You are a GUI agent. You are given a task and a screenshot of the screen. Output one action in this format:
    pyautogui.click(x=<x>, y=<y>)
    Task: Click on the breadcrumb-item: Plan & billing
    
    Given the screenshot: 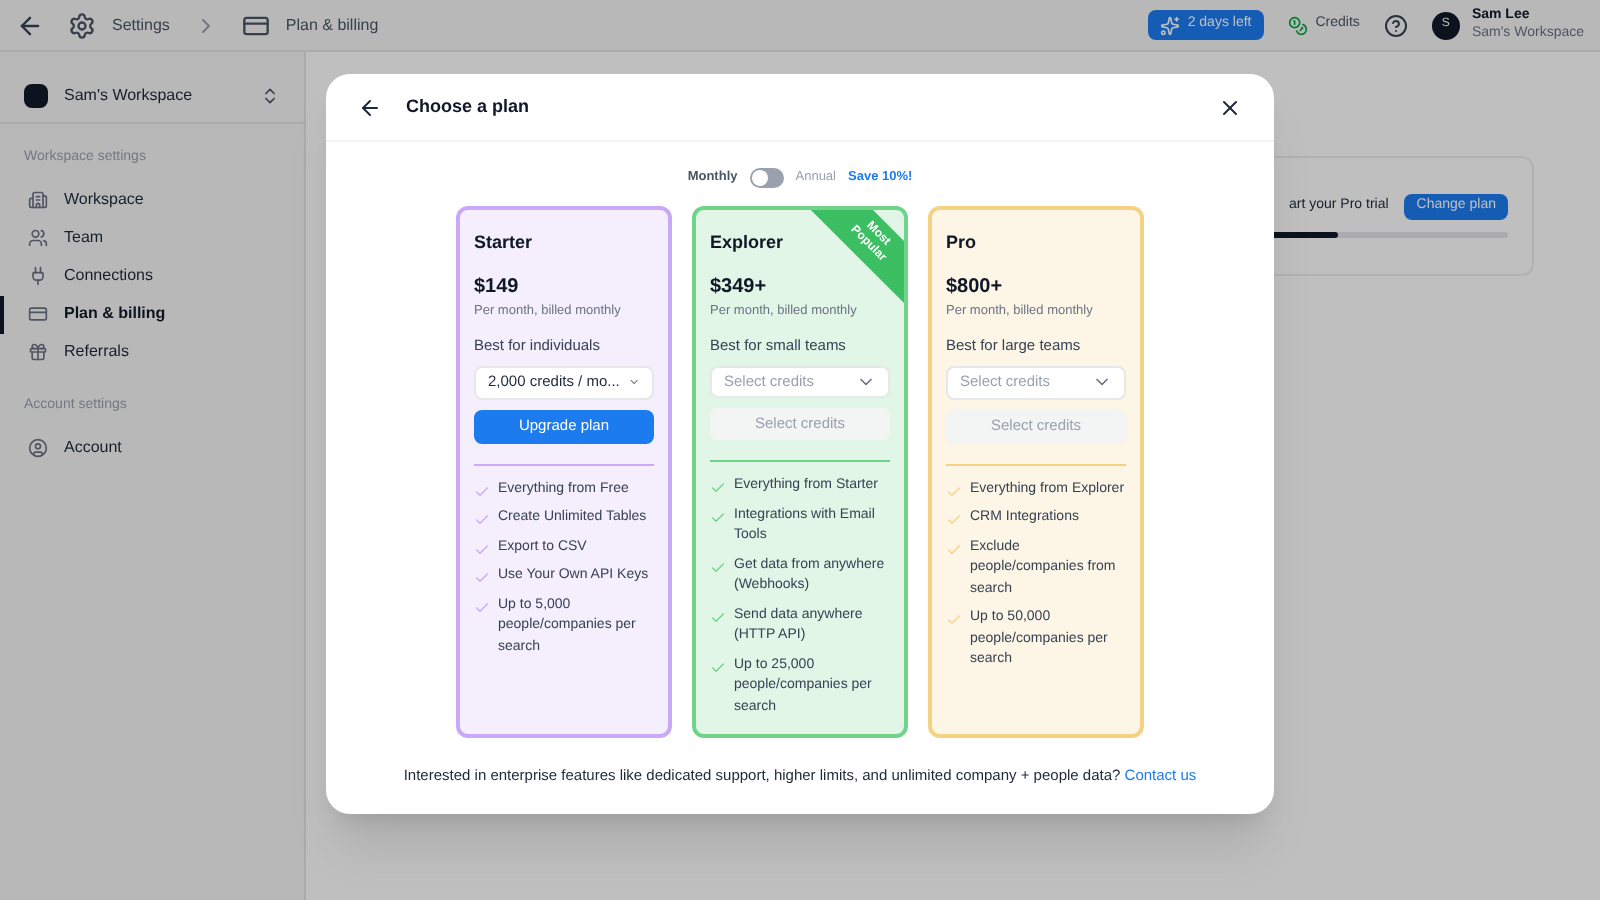 What is the action you would take?
    pyautogui.click(x=332, y=25)
    